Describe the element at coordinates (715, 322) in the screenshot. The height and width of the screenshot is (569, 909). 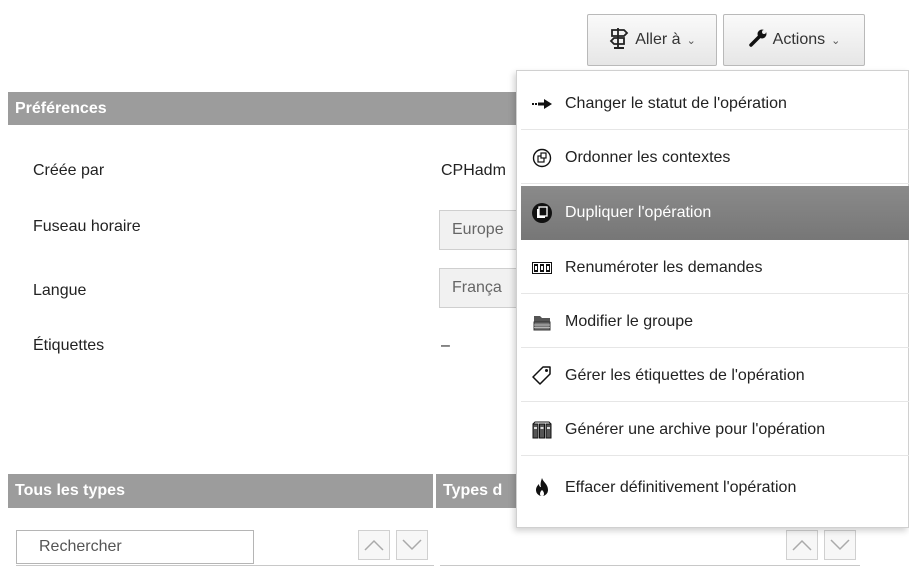
I see `menu-item-modify-group: Modifier le groupe` at that location.